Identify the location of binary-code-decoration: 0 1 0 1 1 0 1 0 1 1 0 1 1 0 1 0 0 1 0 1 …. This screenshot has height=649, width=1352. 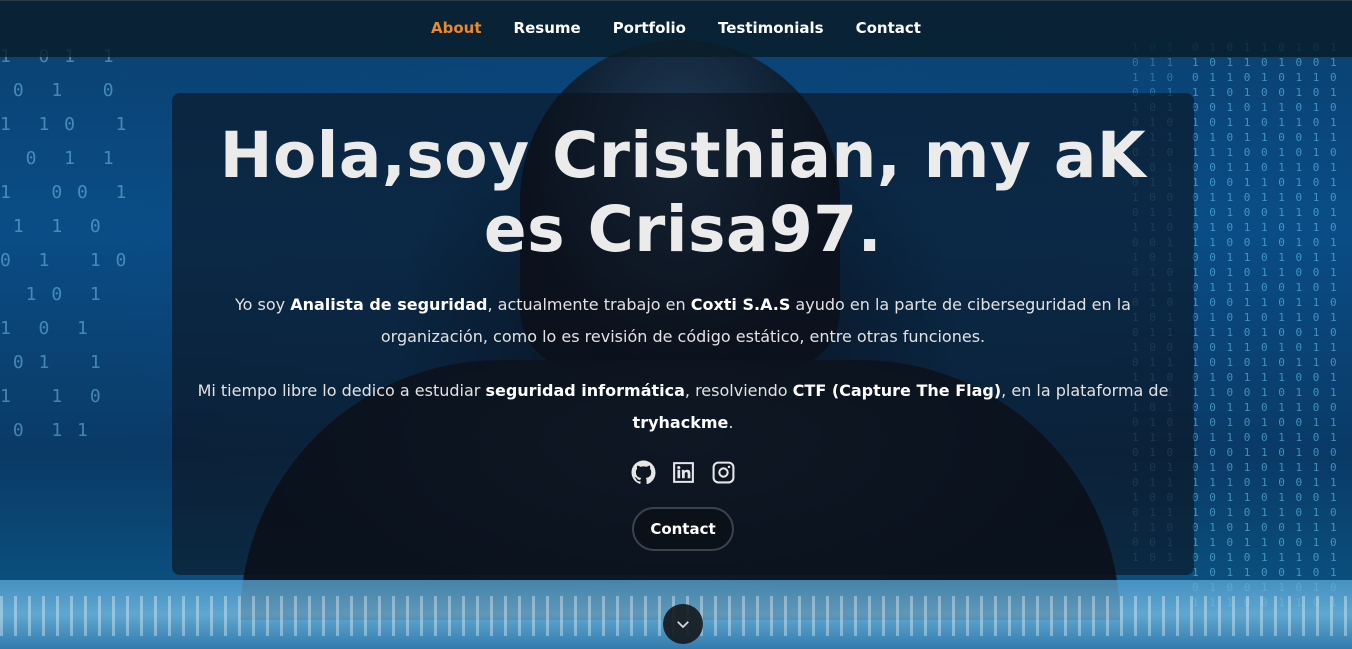
(1265, 325).